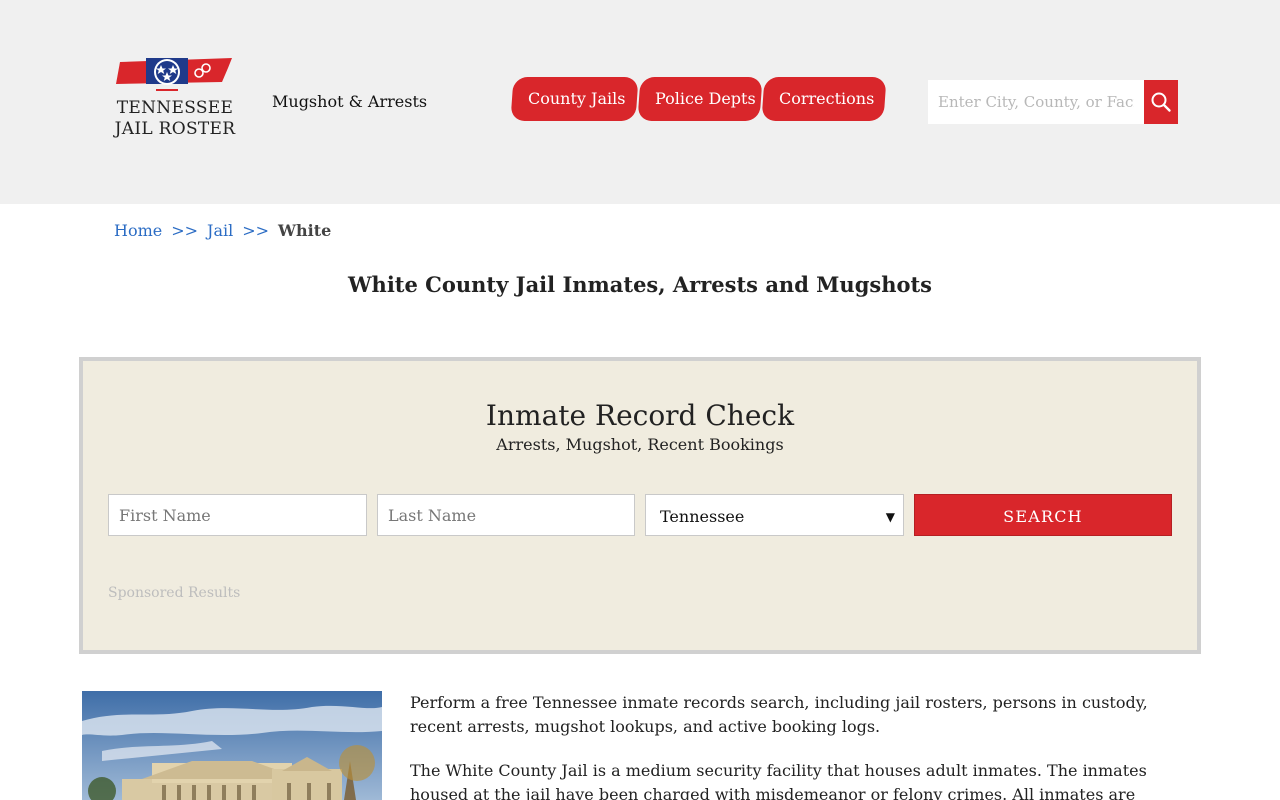 The height and width of the screenshot is (800, 1280). I want to click on nav-police-depts-button: Police Depts, so click(700, 99).